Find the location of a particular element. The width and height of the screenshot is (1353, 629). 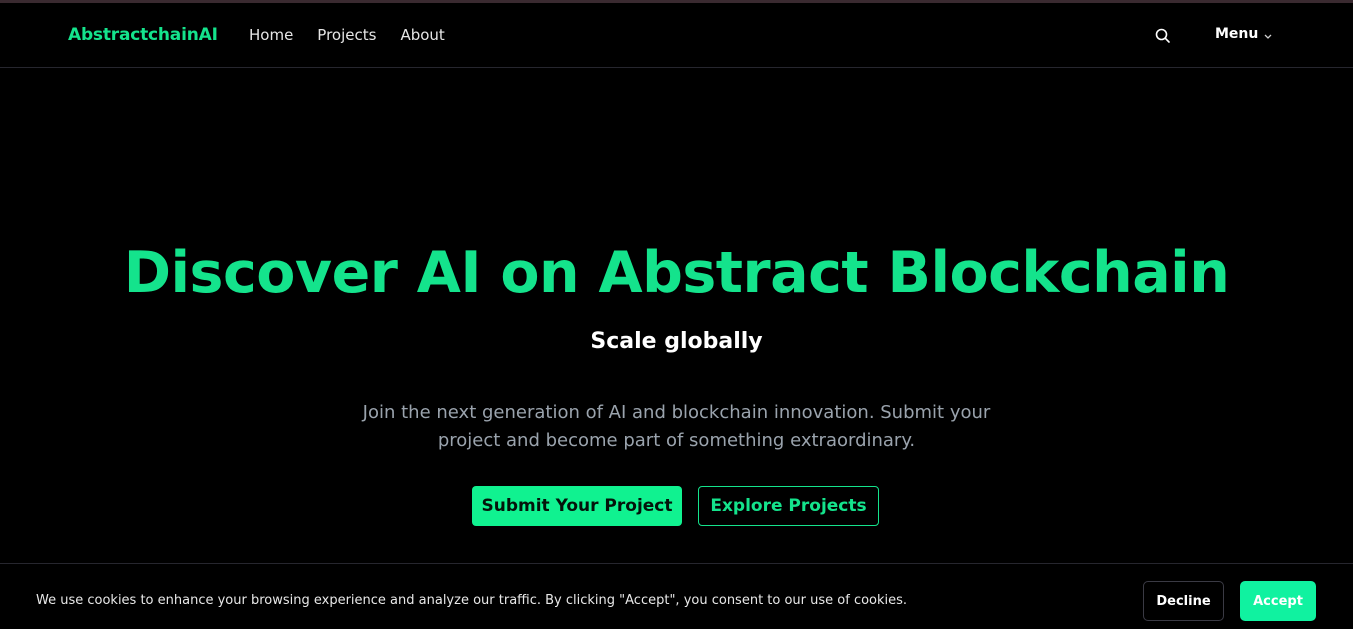

nav-link-home: Home is located at coordinates (271, 35).